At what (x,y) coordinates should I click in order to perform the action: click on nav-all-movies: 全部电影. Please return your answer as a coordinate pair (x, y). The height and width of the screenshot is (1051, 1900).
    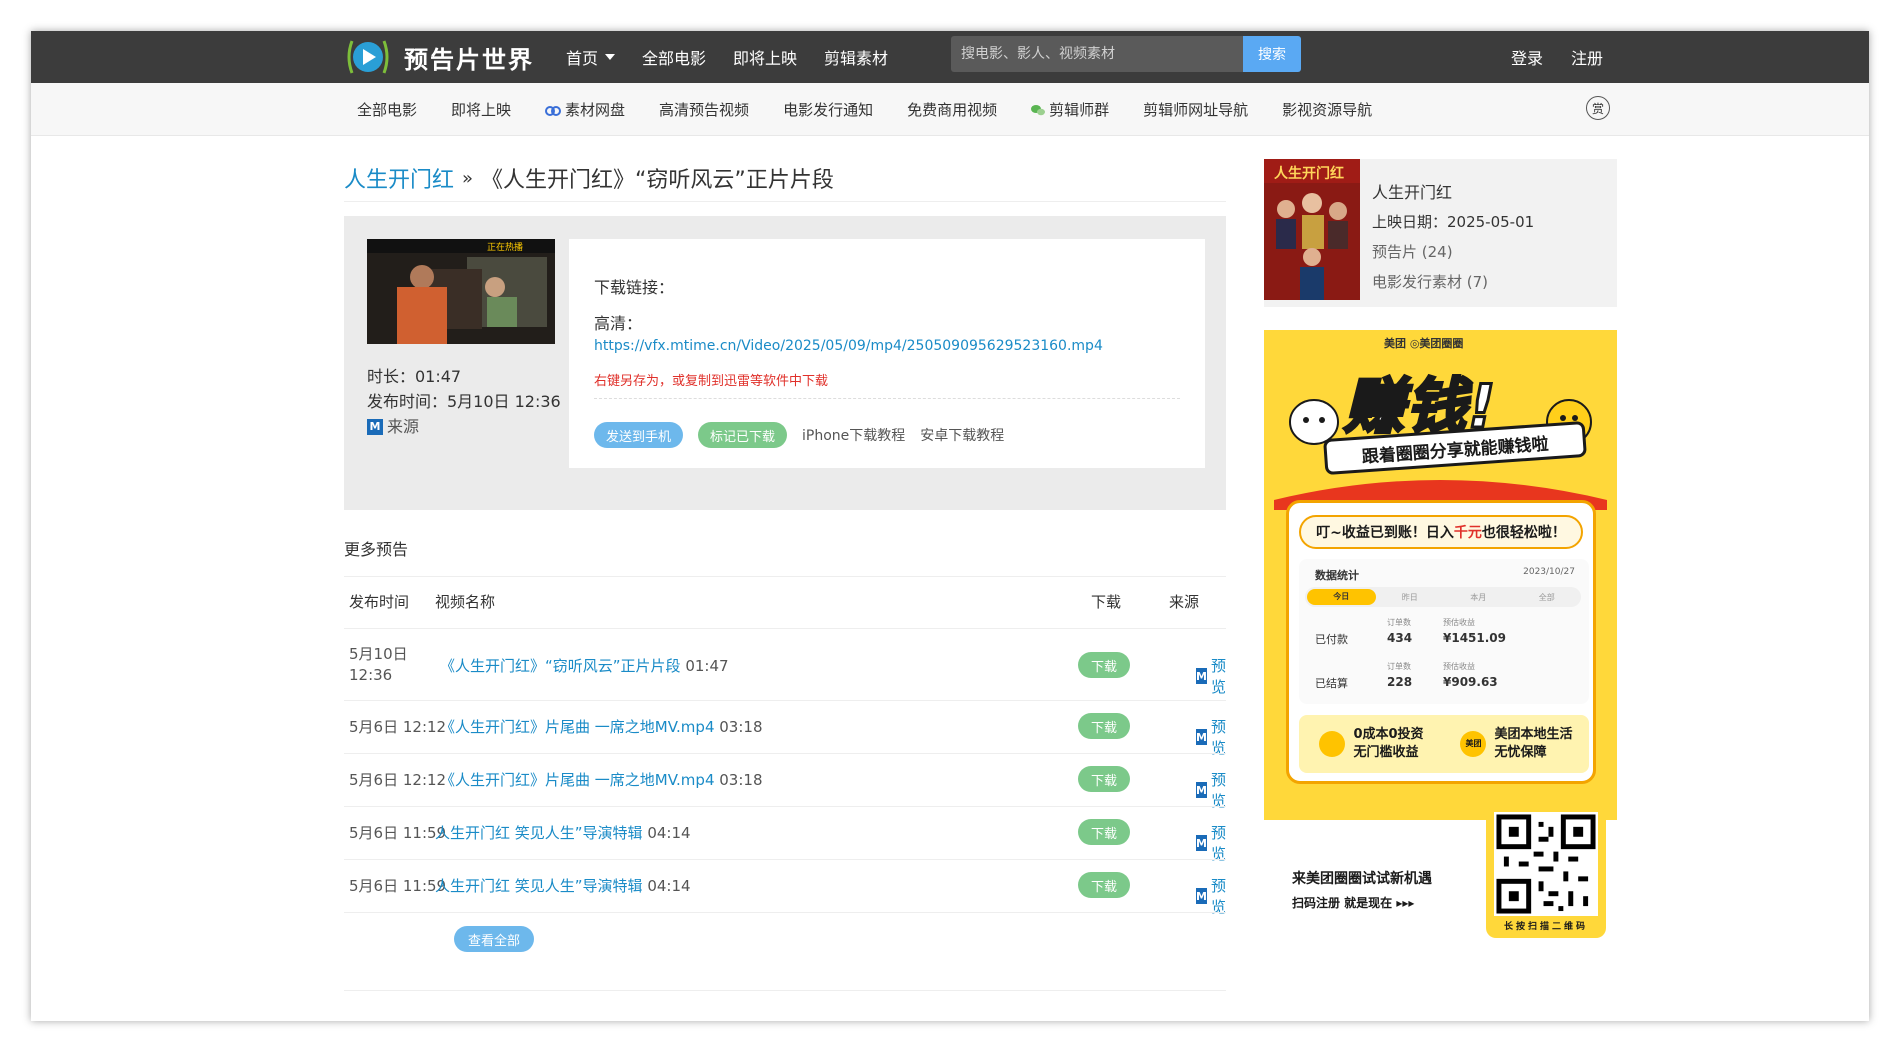
    Looking at the image, I should click on (674, 57).